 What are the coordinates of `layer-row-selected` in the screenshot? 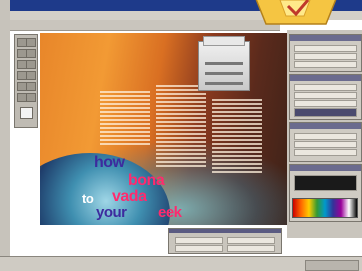 It's located at (325, 112).